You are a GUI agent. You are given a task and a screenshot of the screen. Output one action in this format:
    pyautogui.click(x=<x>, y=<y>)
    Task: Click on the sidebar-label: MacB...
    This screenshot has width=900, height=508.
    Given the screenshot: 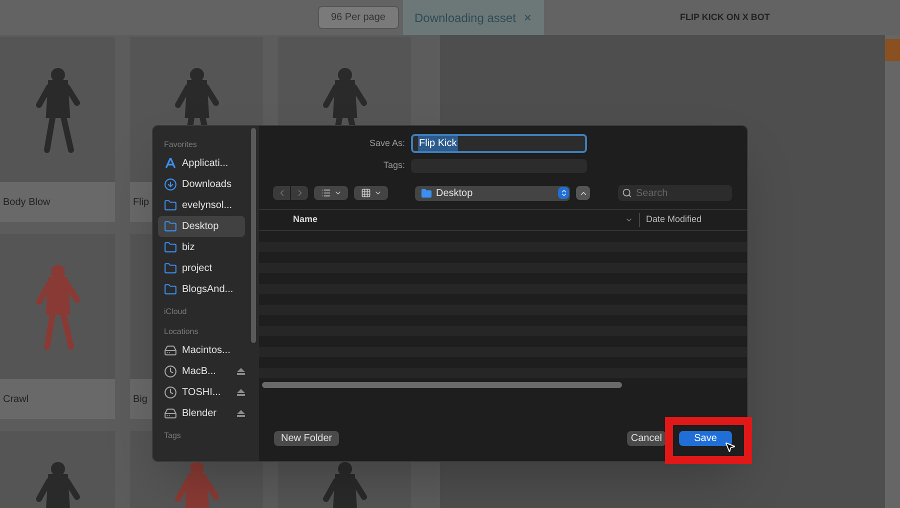 What is the action you would take?
    pyautogui.click(x=199, y=372)
    